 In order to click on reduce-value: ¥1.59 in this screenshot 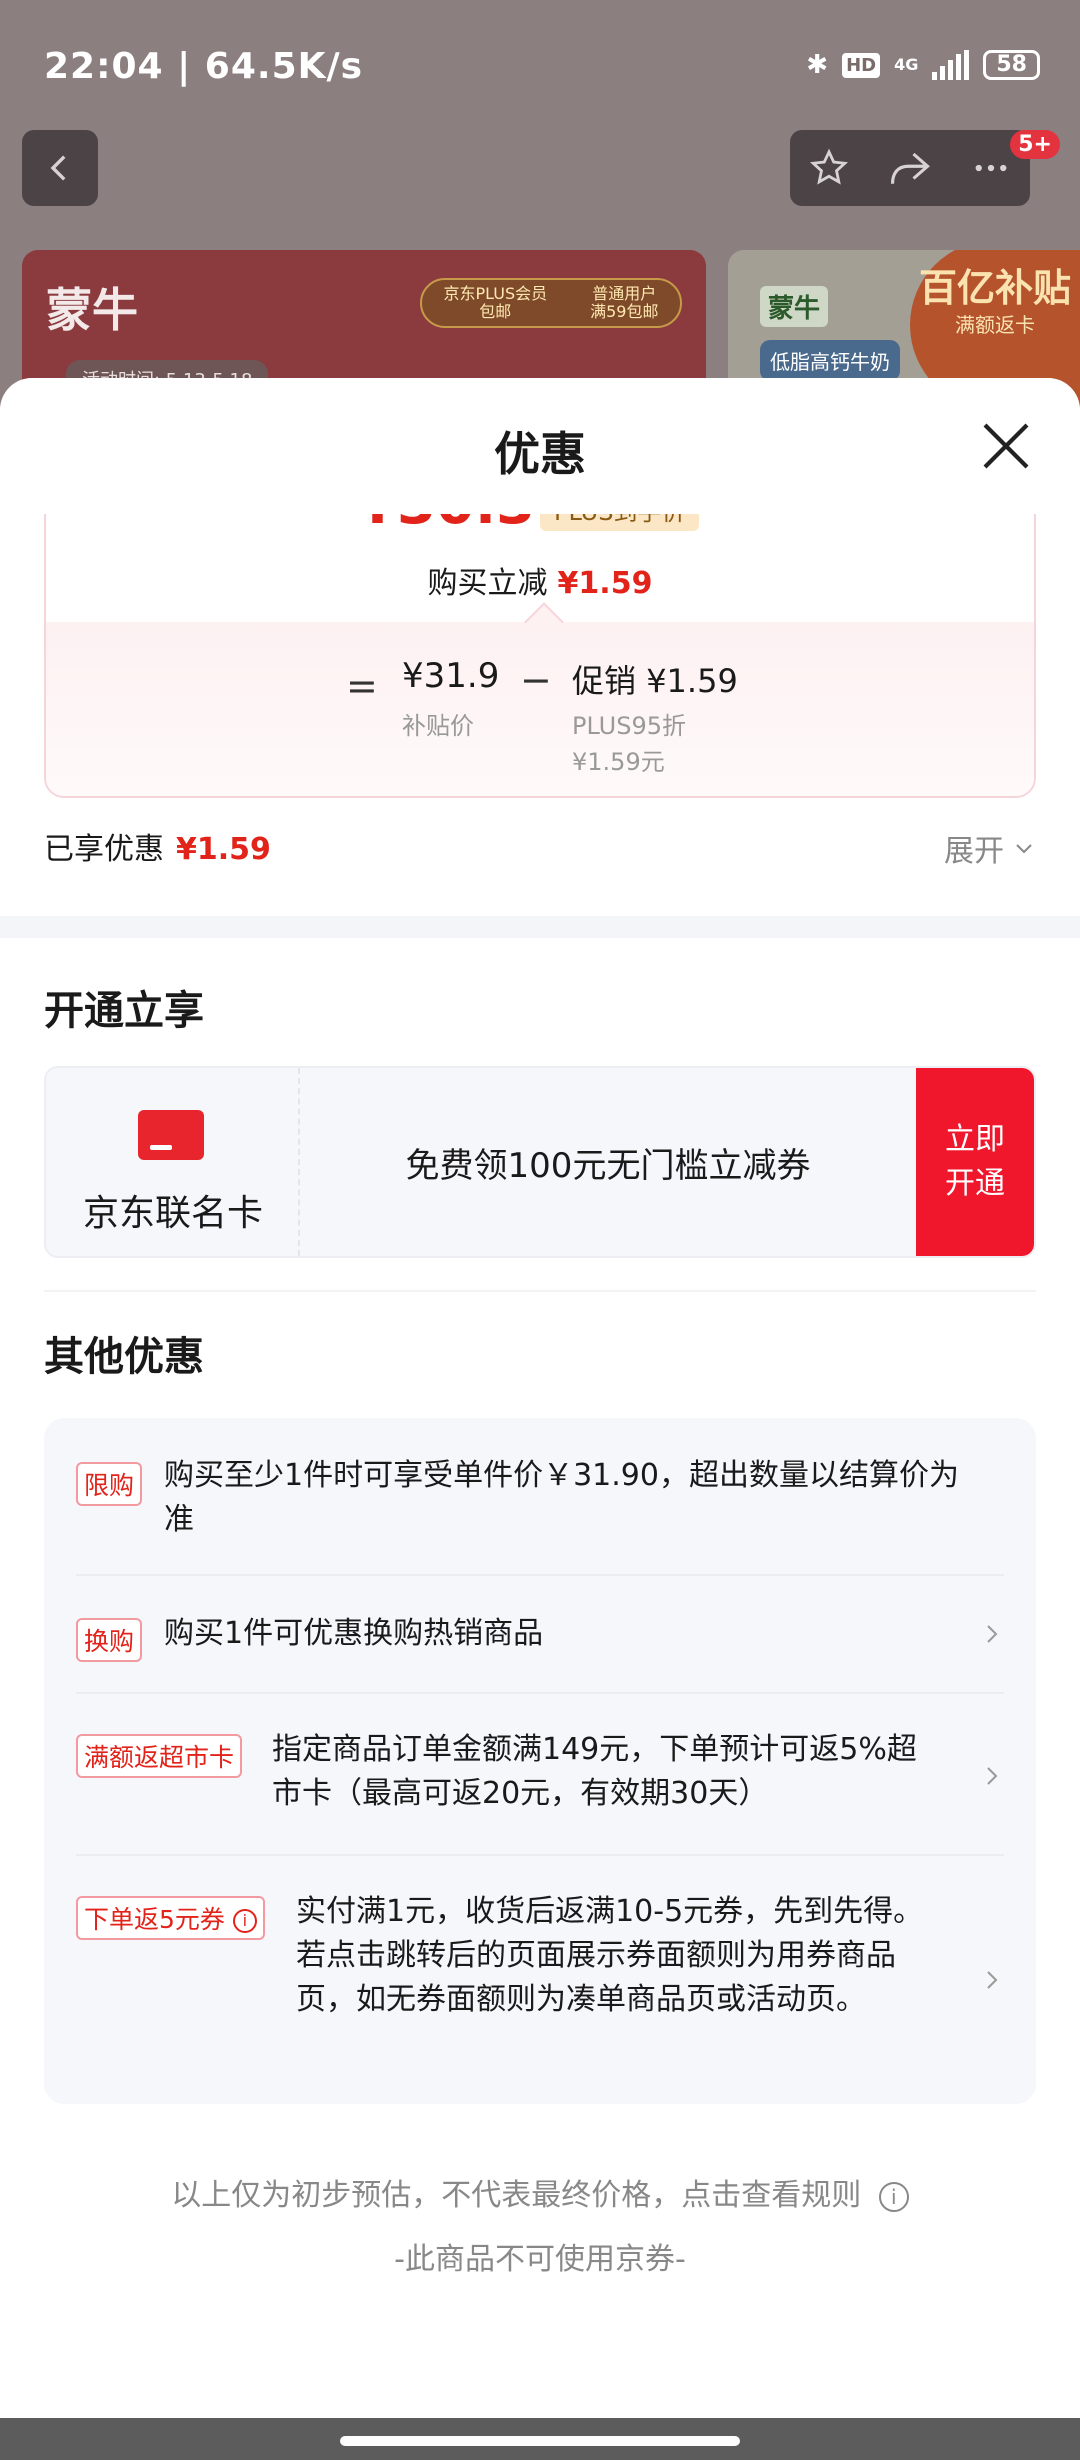, I will do `click(605, 583)`.